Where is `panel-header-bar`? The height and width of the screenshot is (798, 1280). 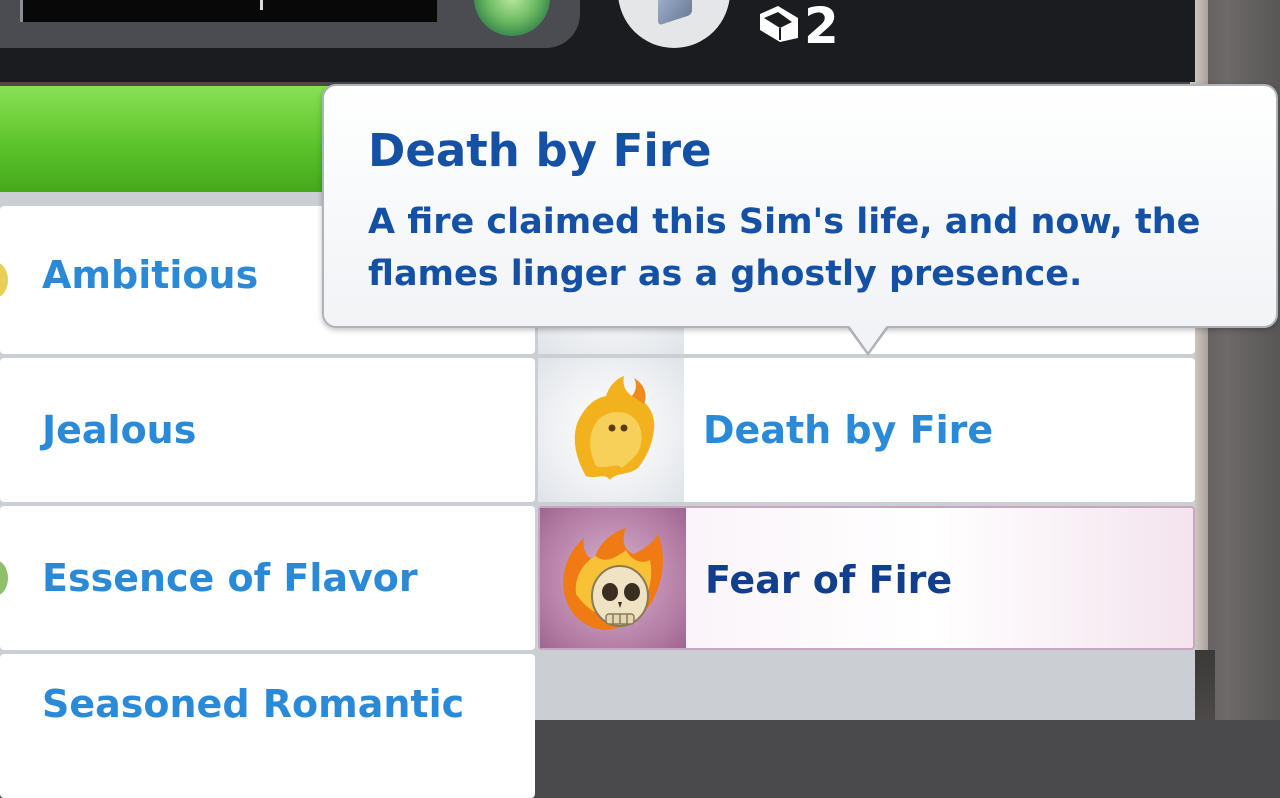
panel-header-bar is located at coordinates (180, 139).